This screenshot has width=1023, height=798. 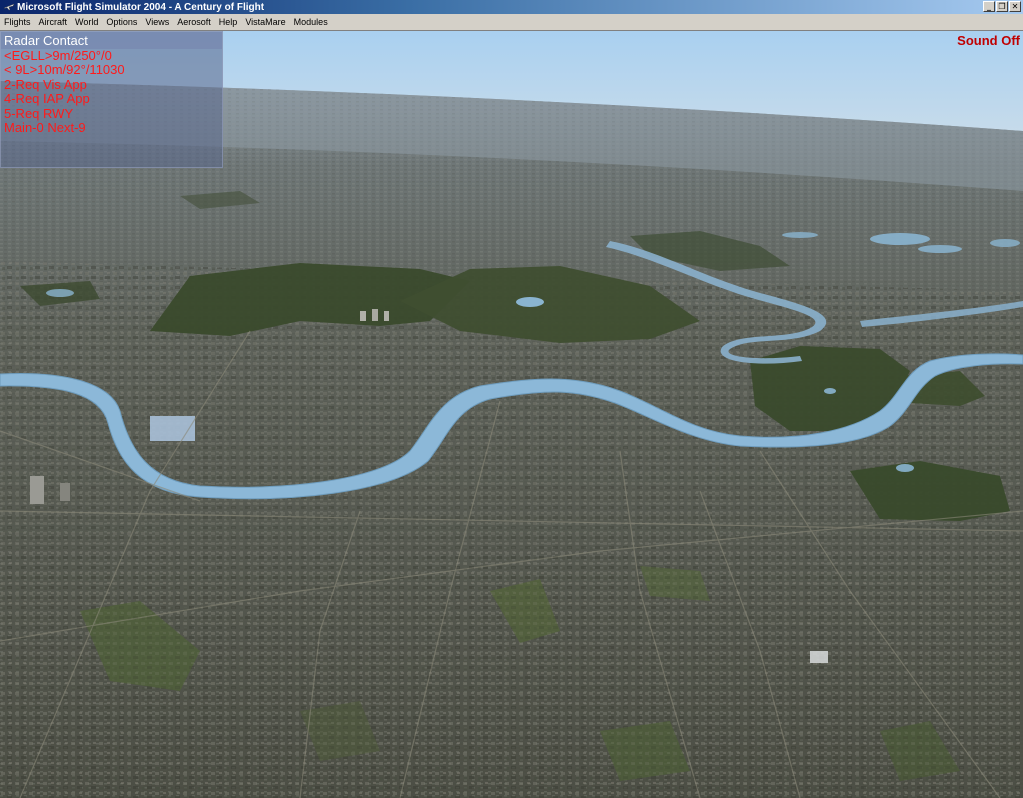 What do you see at coordinates (9, 7) in the screenshot?
I see `plane-icon` at bounding box center [9, 7].